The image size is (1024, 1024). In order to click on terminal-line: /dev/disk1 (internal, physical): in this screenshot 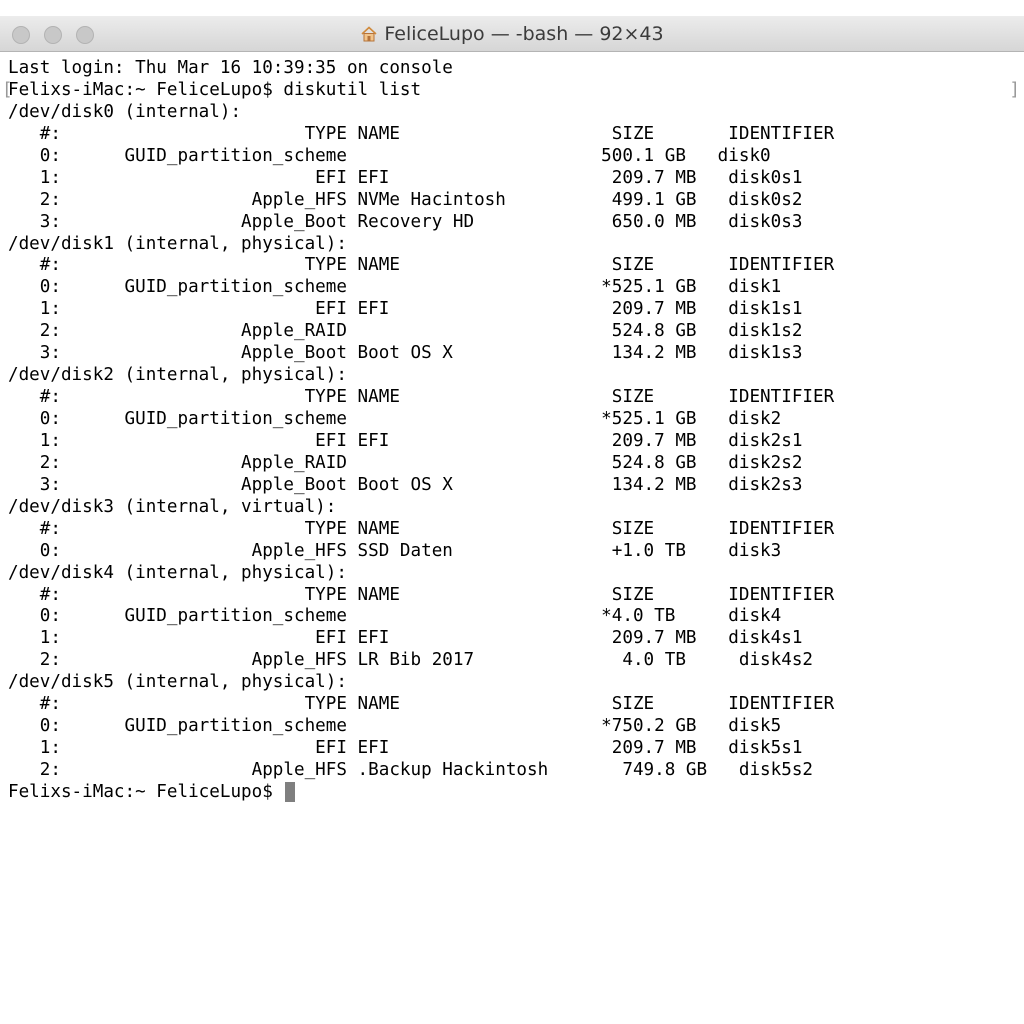, I will do `click(177, 243)`.